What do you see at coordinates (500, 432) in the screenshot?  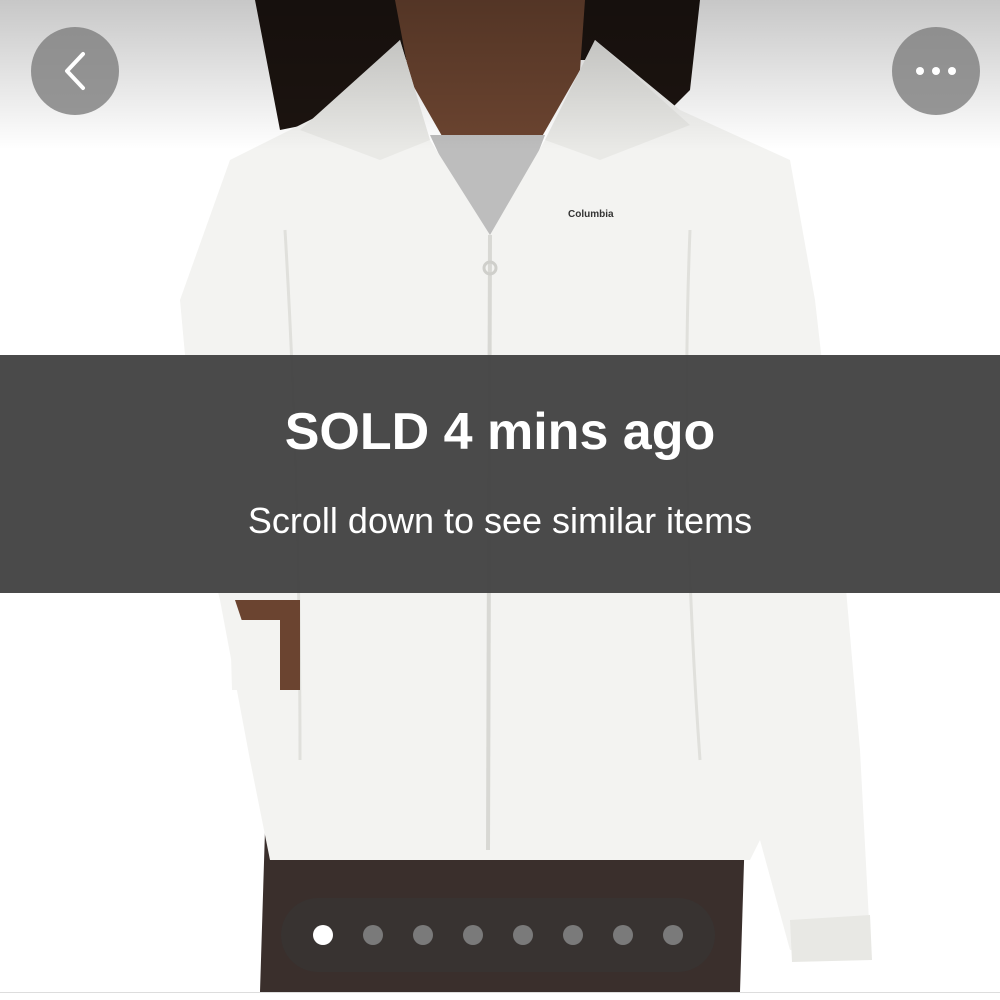 I see `sold-title: SOLD 4 mins ago` at bounding box center [500, 432].